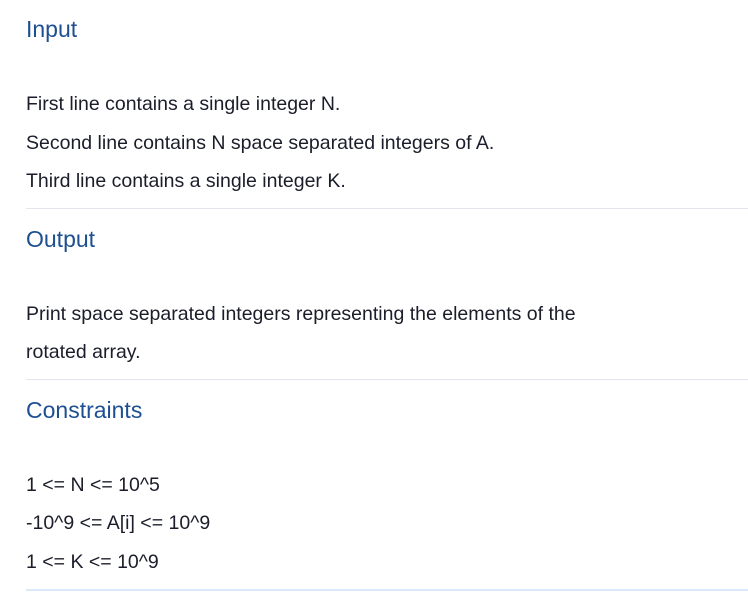 The height and width of the screenshot is (594, 748). Describe the element at coordinates (61, 238) in the screenshot. I see `output-heading: Output` at that location.